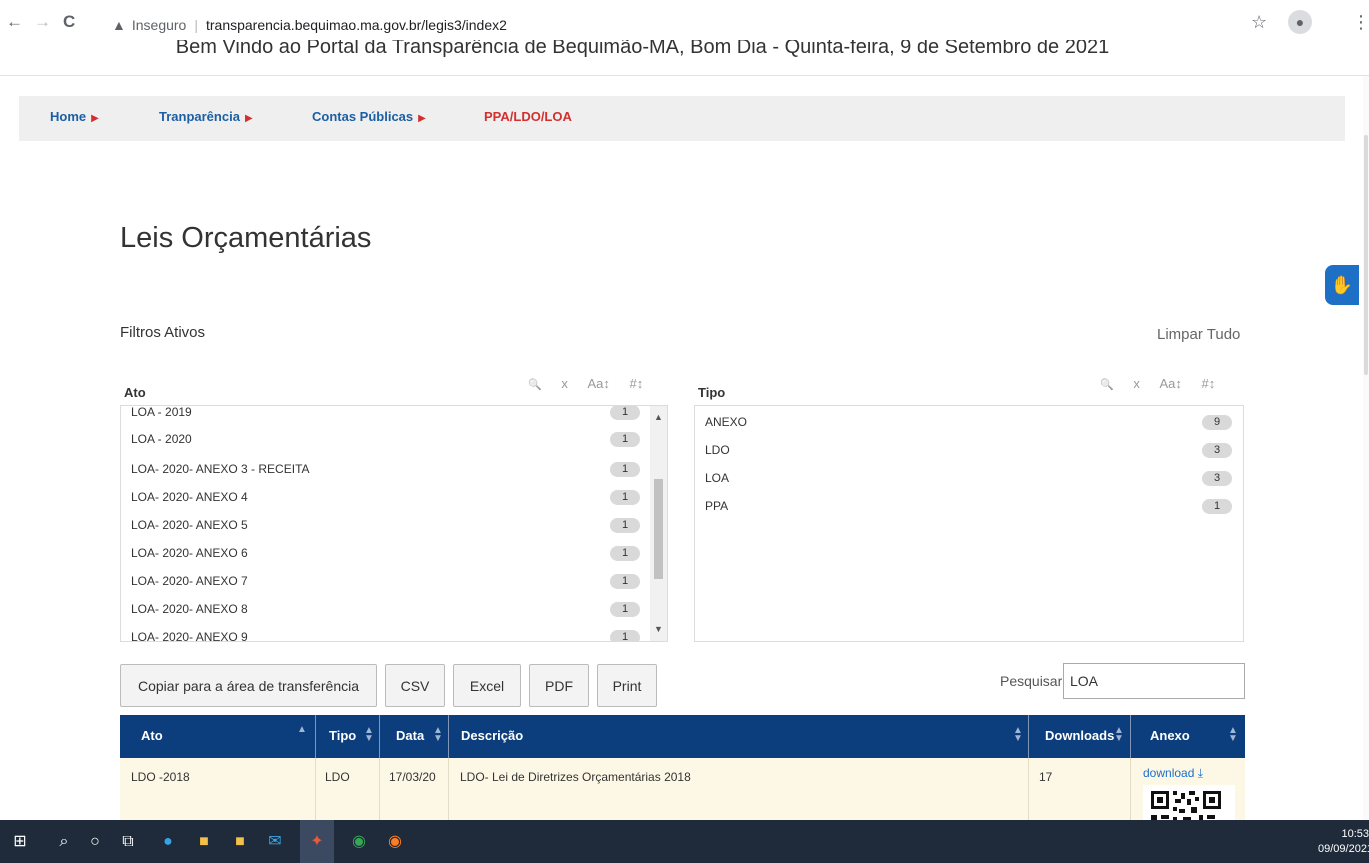 The image size is (1369, 863). Describe the element at coordinates (1259, 22) in the screenshot. I see `bookmark-star-icon: ☆` at that location.